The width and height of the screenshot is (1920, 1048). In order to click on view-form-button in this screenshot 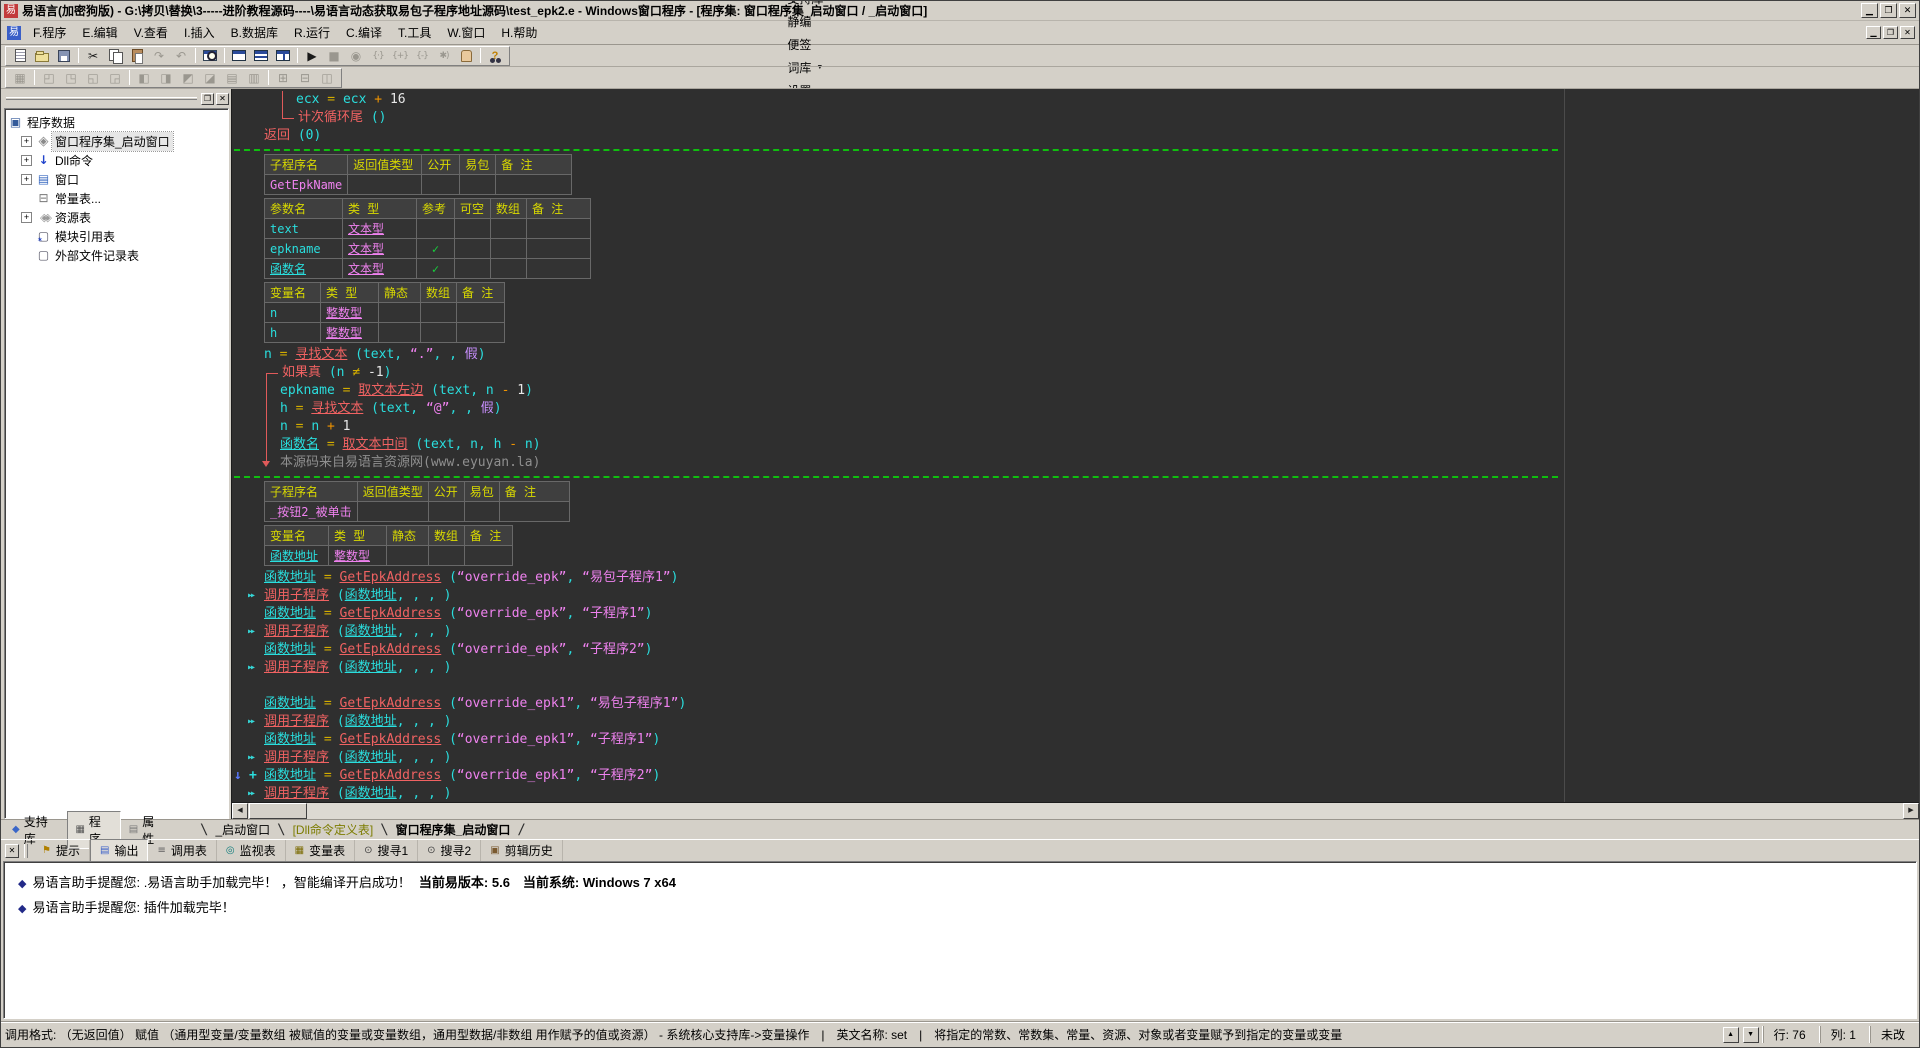, I will do `click(283, 55)`.